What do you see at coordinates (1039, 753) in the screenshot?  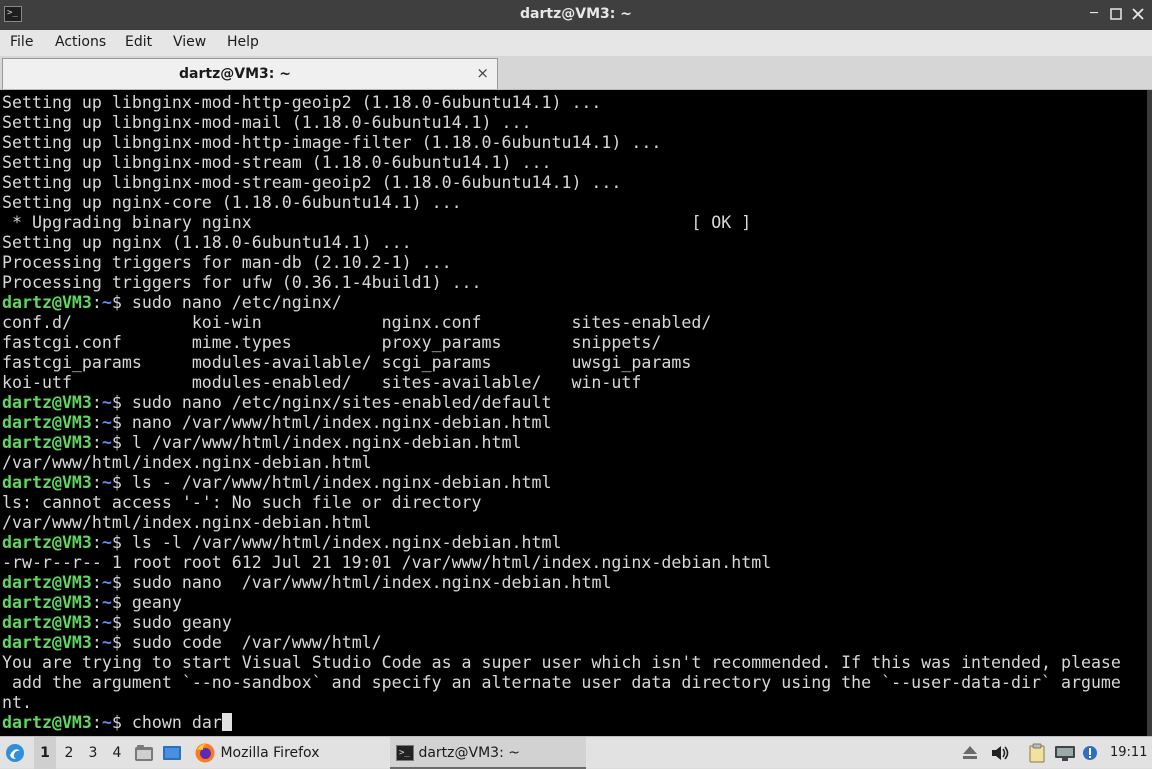 I see `clipboard-icon` at bounding box center [1039, 753].